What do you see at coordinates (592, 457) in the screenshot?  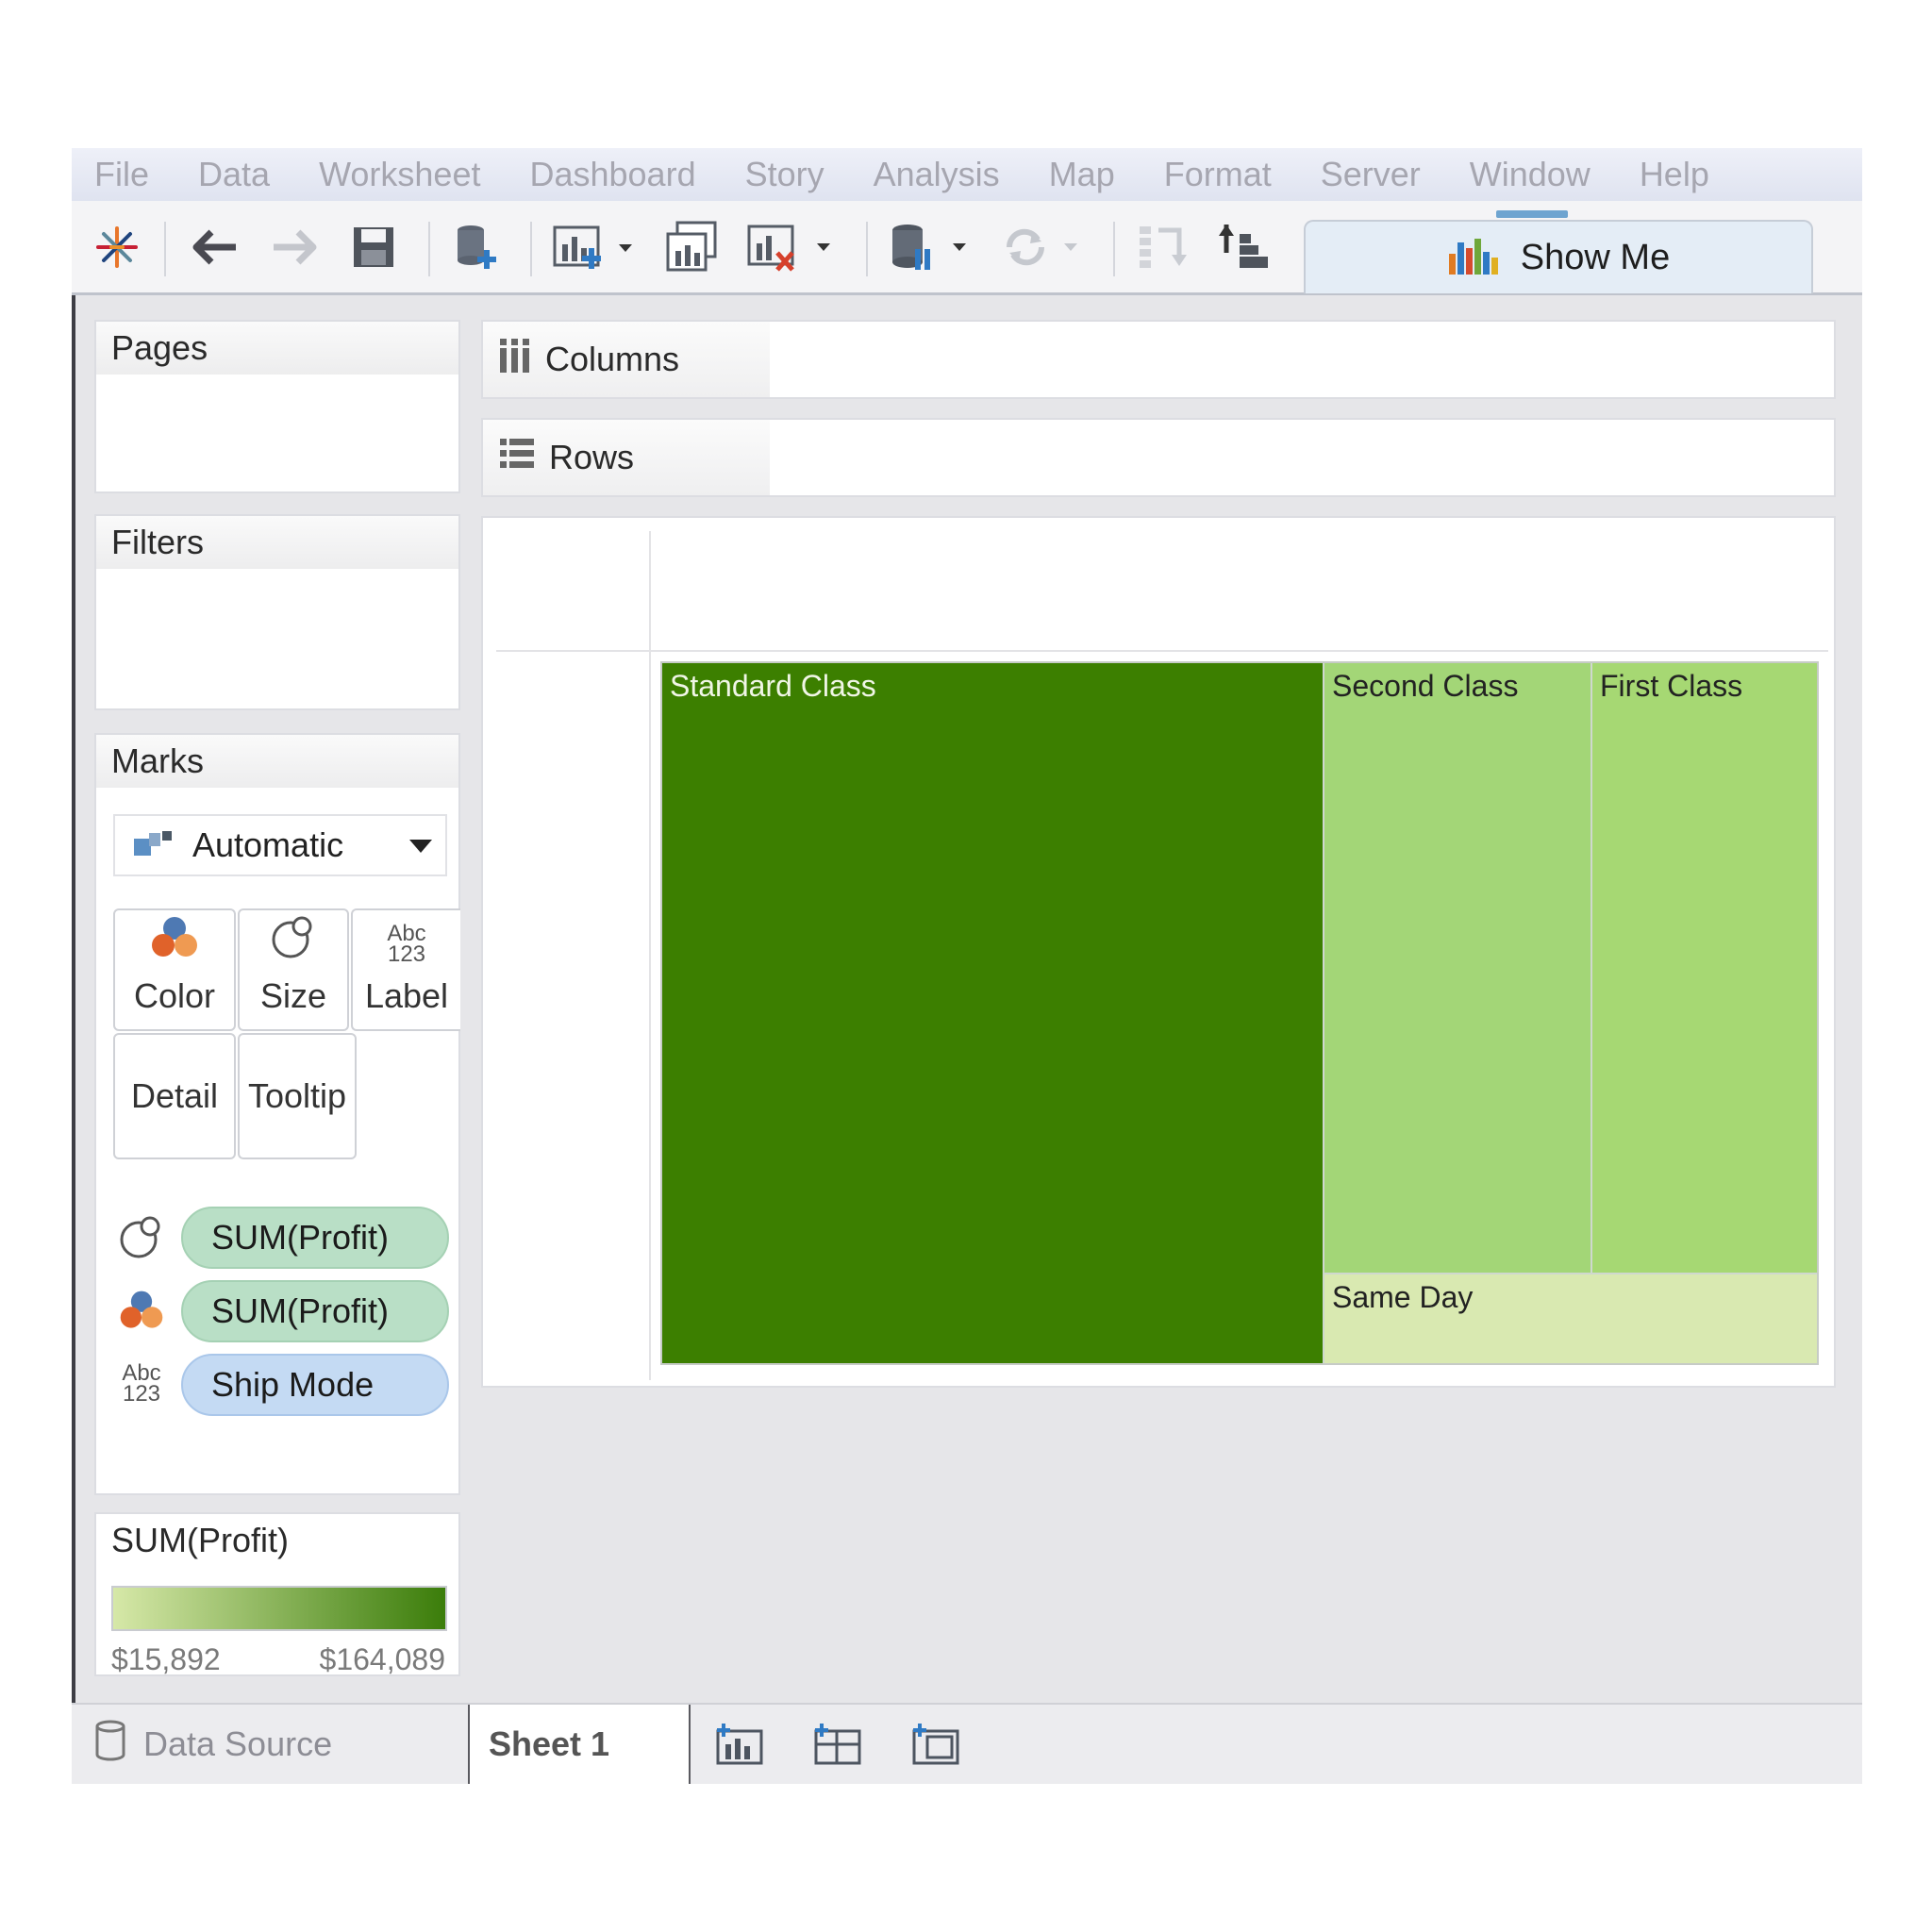 I see `rows-label: Rows` at bounding box center [592, 457].